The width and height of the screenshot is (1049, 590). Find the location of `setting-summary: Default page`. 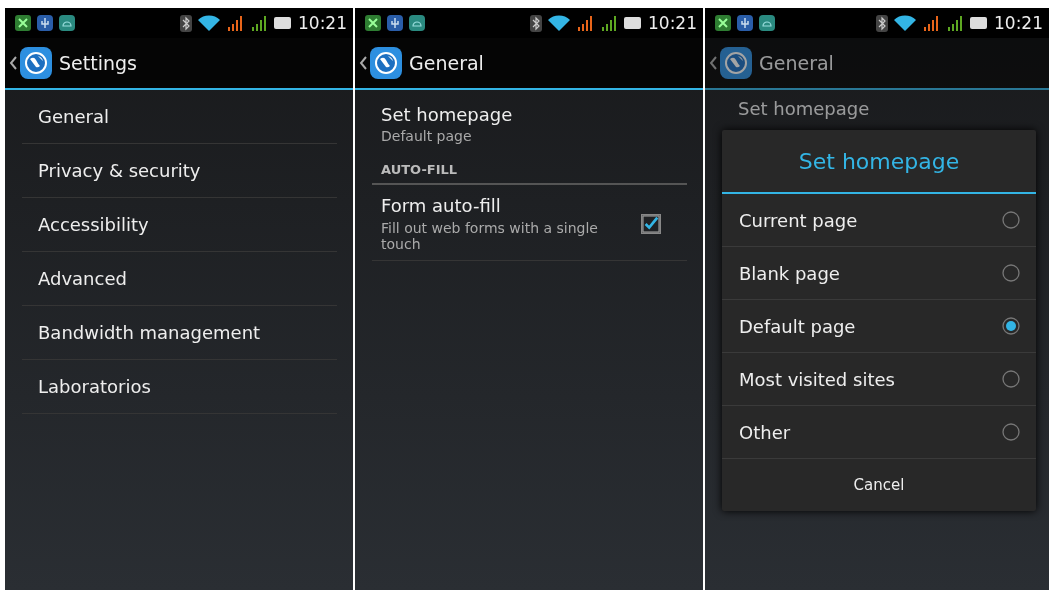

setting-summary: Default page is located at coordinates (427, 136).